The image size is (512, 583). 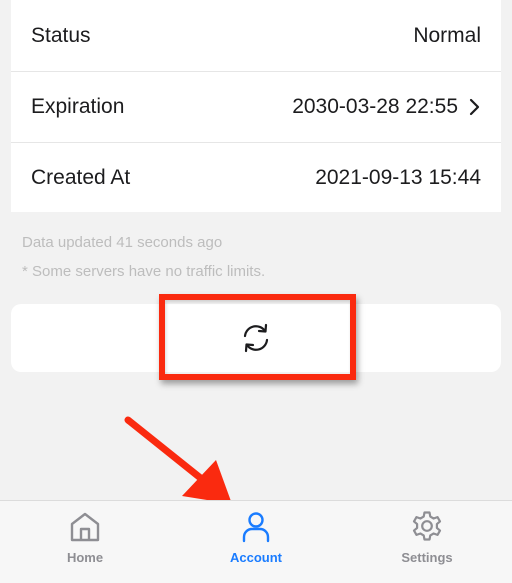 I want to click on refresh-button, so click(x=256, y=338).